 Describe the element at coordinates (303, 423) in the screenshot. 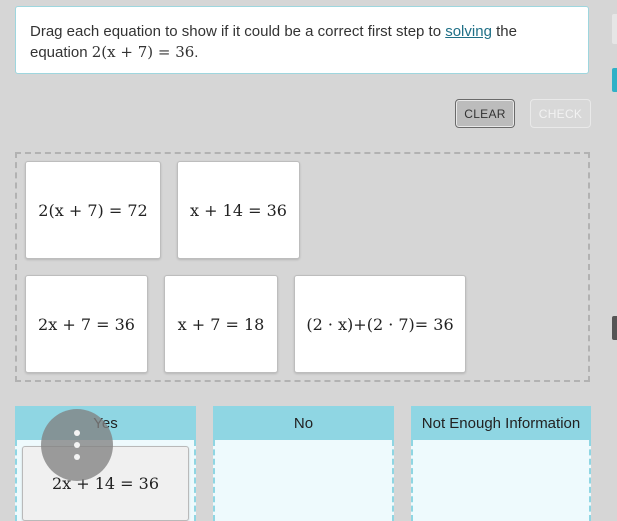

I see `column-header-no: No` at that location.